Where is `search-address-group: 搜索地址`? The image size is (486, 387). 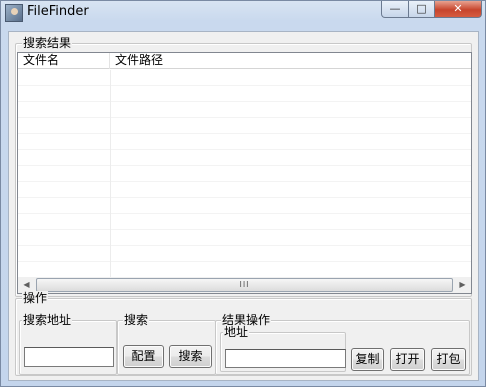 search-address-group: 搜索地址 is located at coordinates (68, 344).